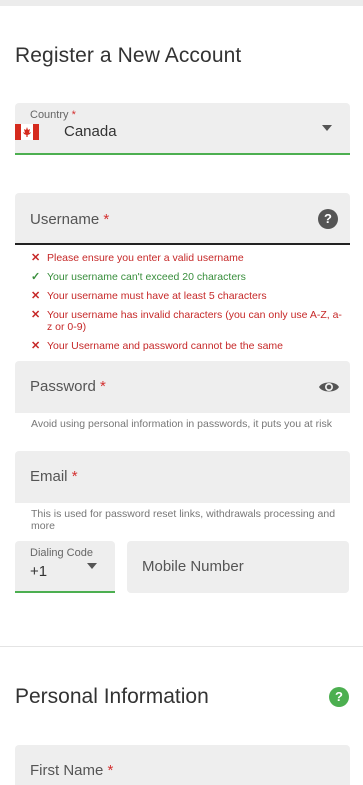 Image resolution: width=363 pixels, height=785 pixels. Describe the element at coordinates (181, 3) in the screenshot. I see `top-strip` at that location.